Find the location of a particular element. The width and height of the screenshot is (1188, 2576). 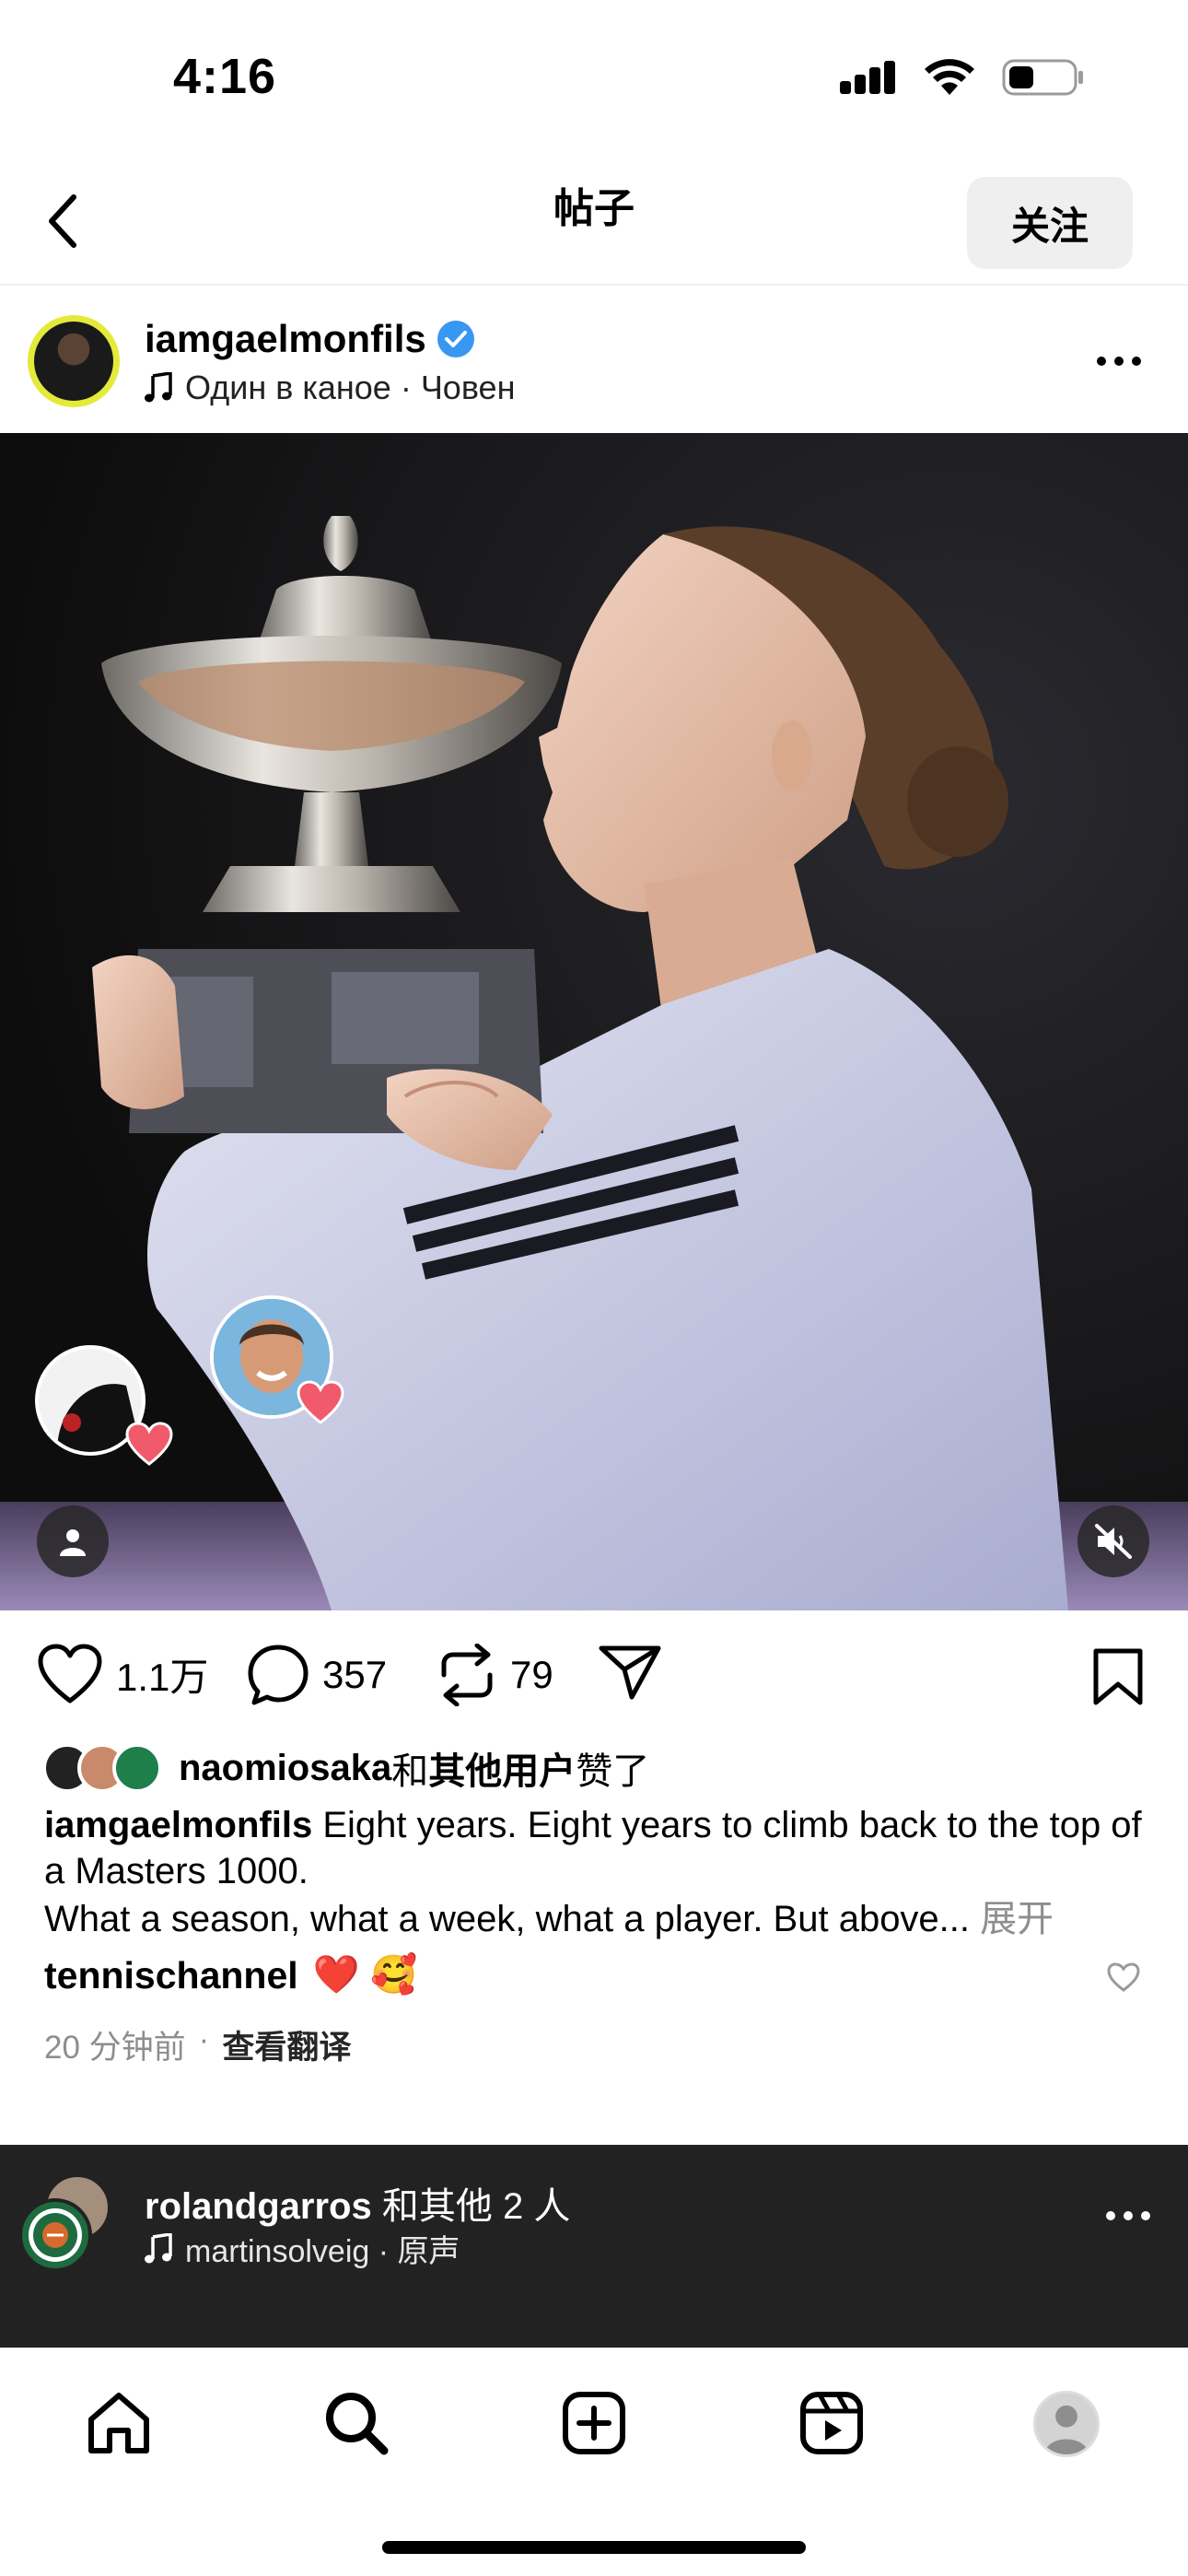

liked-by-row: naomiosaka 和 其他用户 赞了 is located at coordinates (345, 1768).